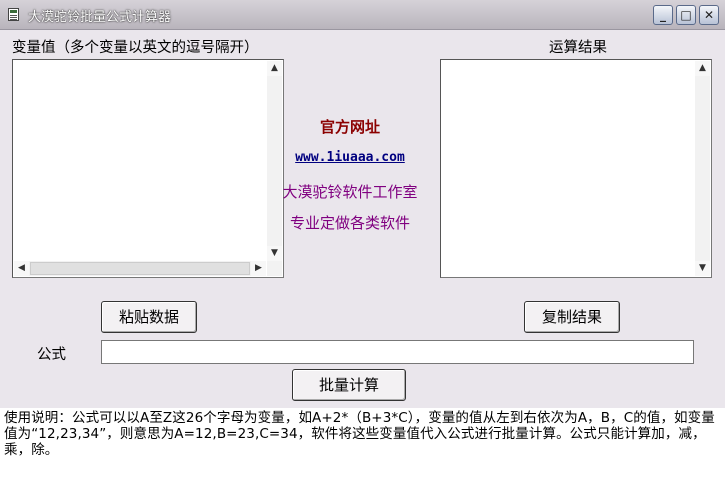  What do you see at coordinates (397, 352) in the screenshot?
I see `formula-input` at bounding box center [397, 352].